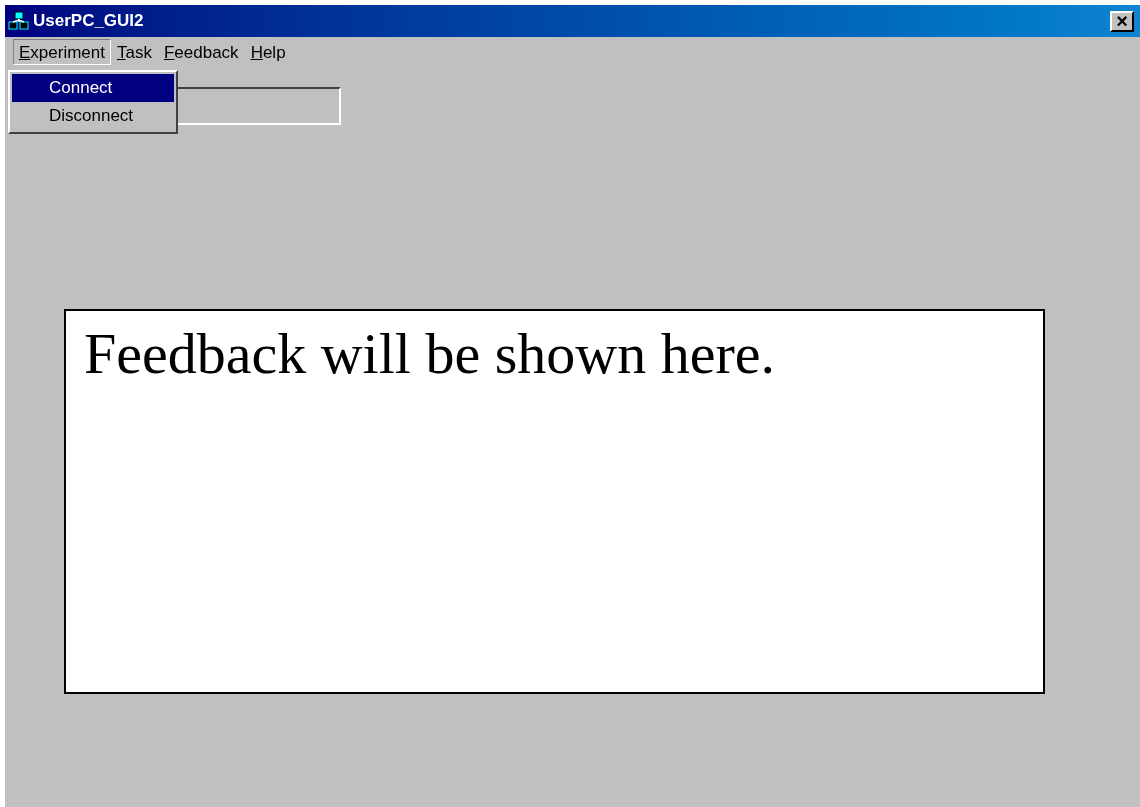  What do you see at coordinates (62, 52) in the screenshot?
I see `menu-item: Experiment` at bounding box center [62, 52].